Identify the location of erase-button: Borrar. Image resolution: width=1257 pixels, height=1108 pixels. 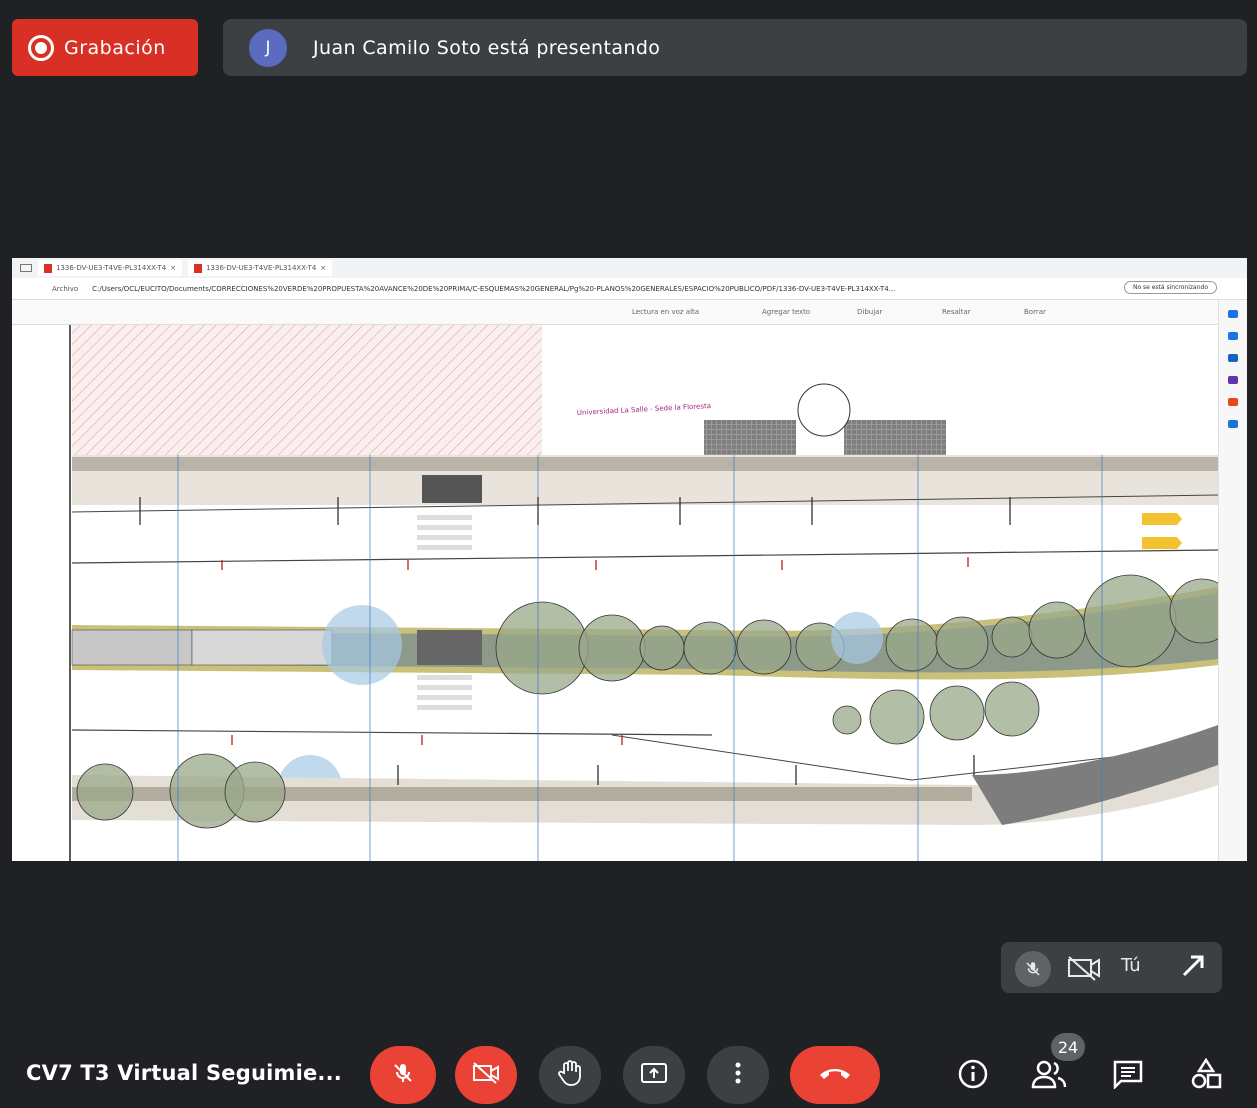
(1035, 312).